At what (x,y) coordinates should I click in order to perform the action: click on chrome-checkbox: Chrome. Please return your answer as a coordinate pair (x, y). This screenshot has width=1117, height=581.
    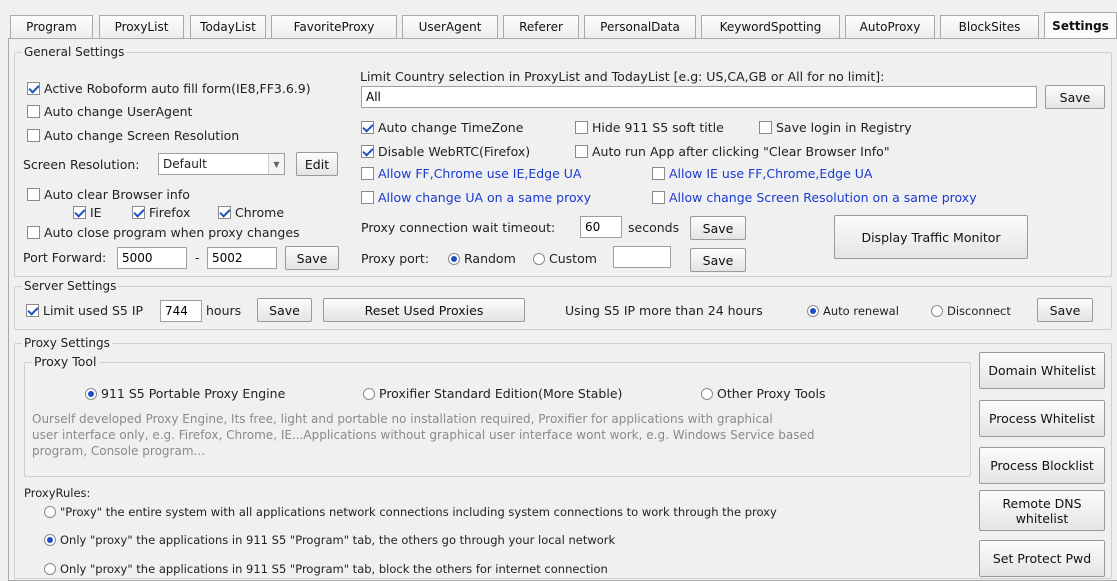
    Looking at the image, I should click on (251, 212).